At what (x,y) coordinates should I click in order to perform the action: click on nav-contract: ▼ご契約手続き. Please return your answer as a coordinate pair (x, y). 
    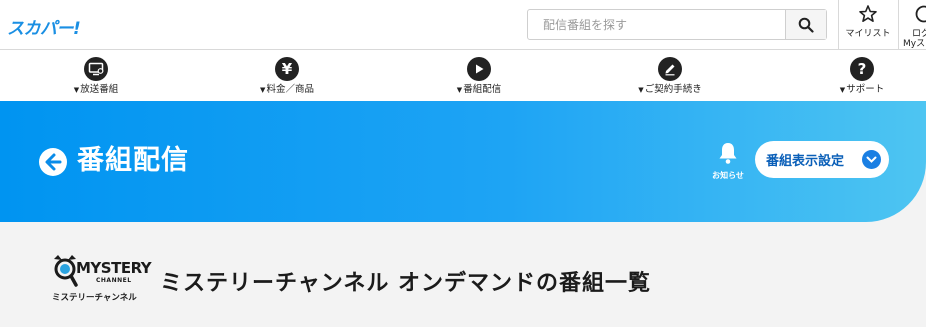
    Looking at the image, I should click on (670, 76).